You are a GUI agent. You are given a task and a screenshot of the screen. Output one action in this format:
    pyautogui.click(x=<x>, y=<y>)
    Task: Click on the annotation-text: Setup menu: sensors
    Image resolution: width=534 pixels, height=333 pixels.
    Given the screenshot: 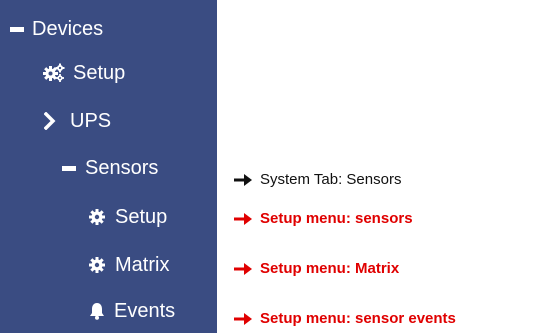 What is the action you would take?
    pyautogui.click(x=336, y=218)
    